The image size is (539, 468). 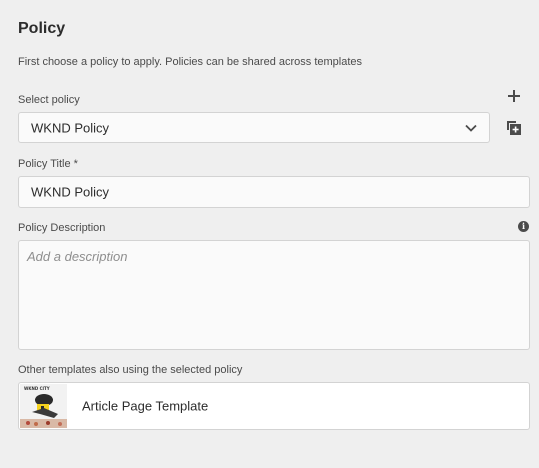 I want to click on add-policy-button, so click(x=514, y=96).